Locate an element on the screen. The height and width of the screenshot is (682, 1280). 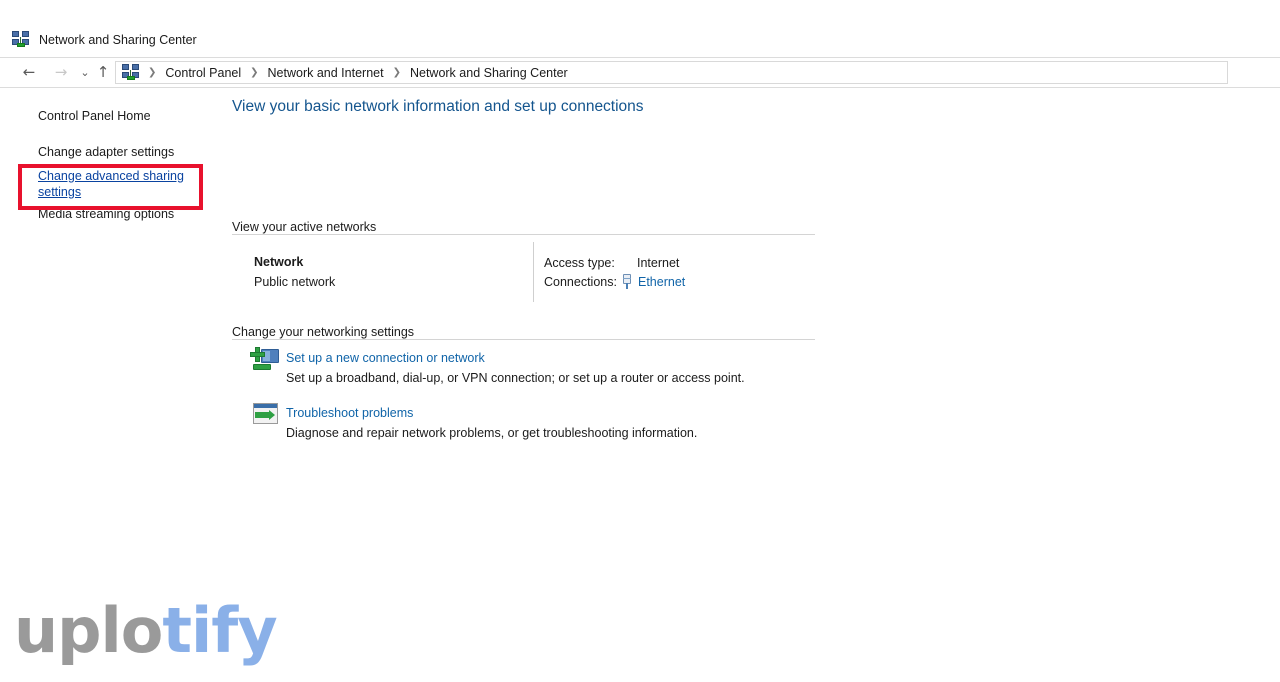
access-type-value: Internet is located at coordinates (658, 263).